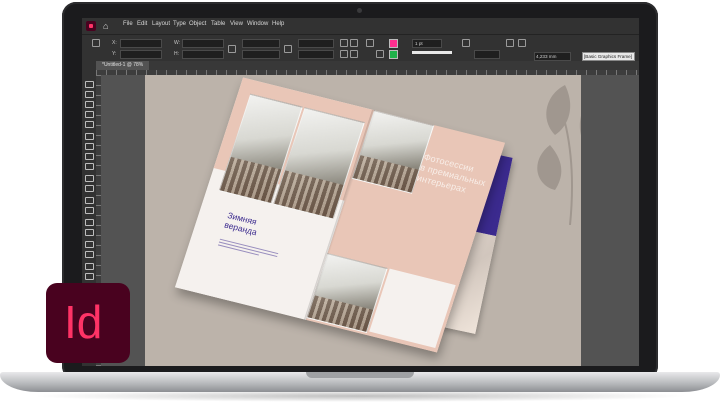  What do you see at coordinates (522, 43) in the screenshot?
I see `align-icon` at bounding box center [522, 43].